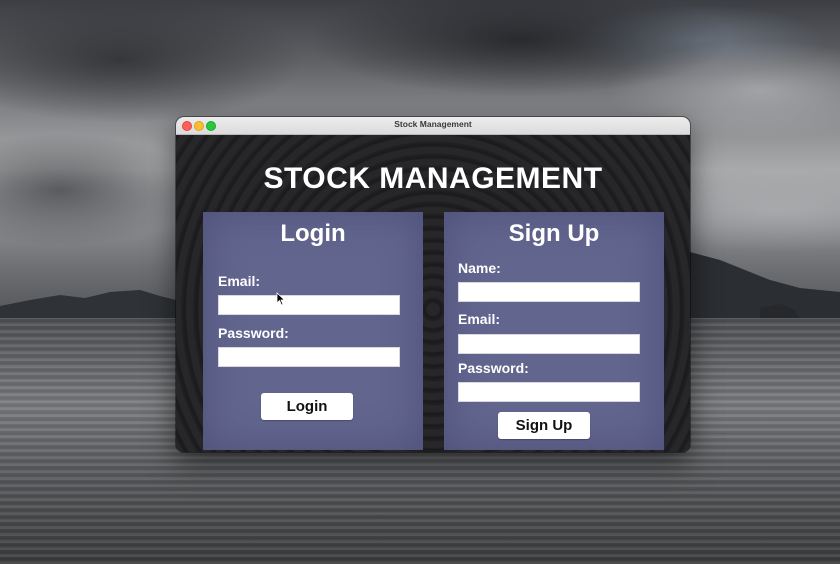 Image resolution: width=840 pixels, height=564 pixels. Describe the element at coordinates (239, 281) in the screenshot. I see `login-email-label: Email:` at that location.